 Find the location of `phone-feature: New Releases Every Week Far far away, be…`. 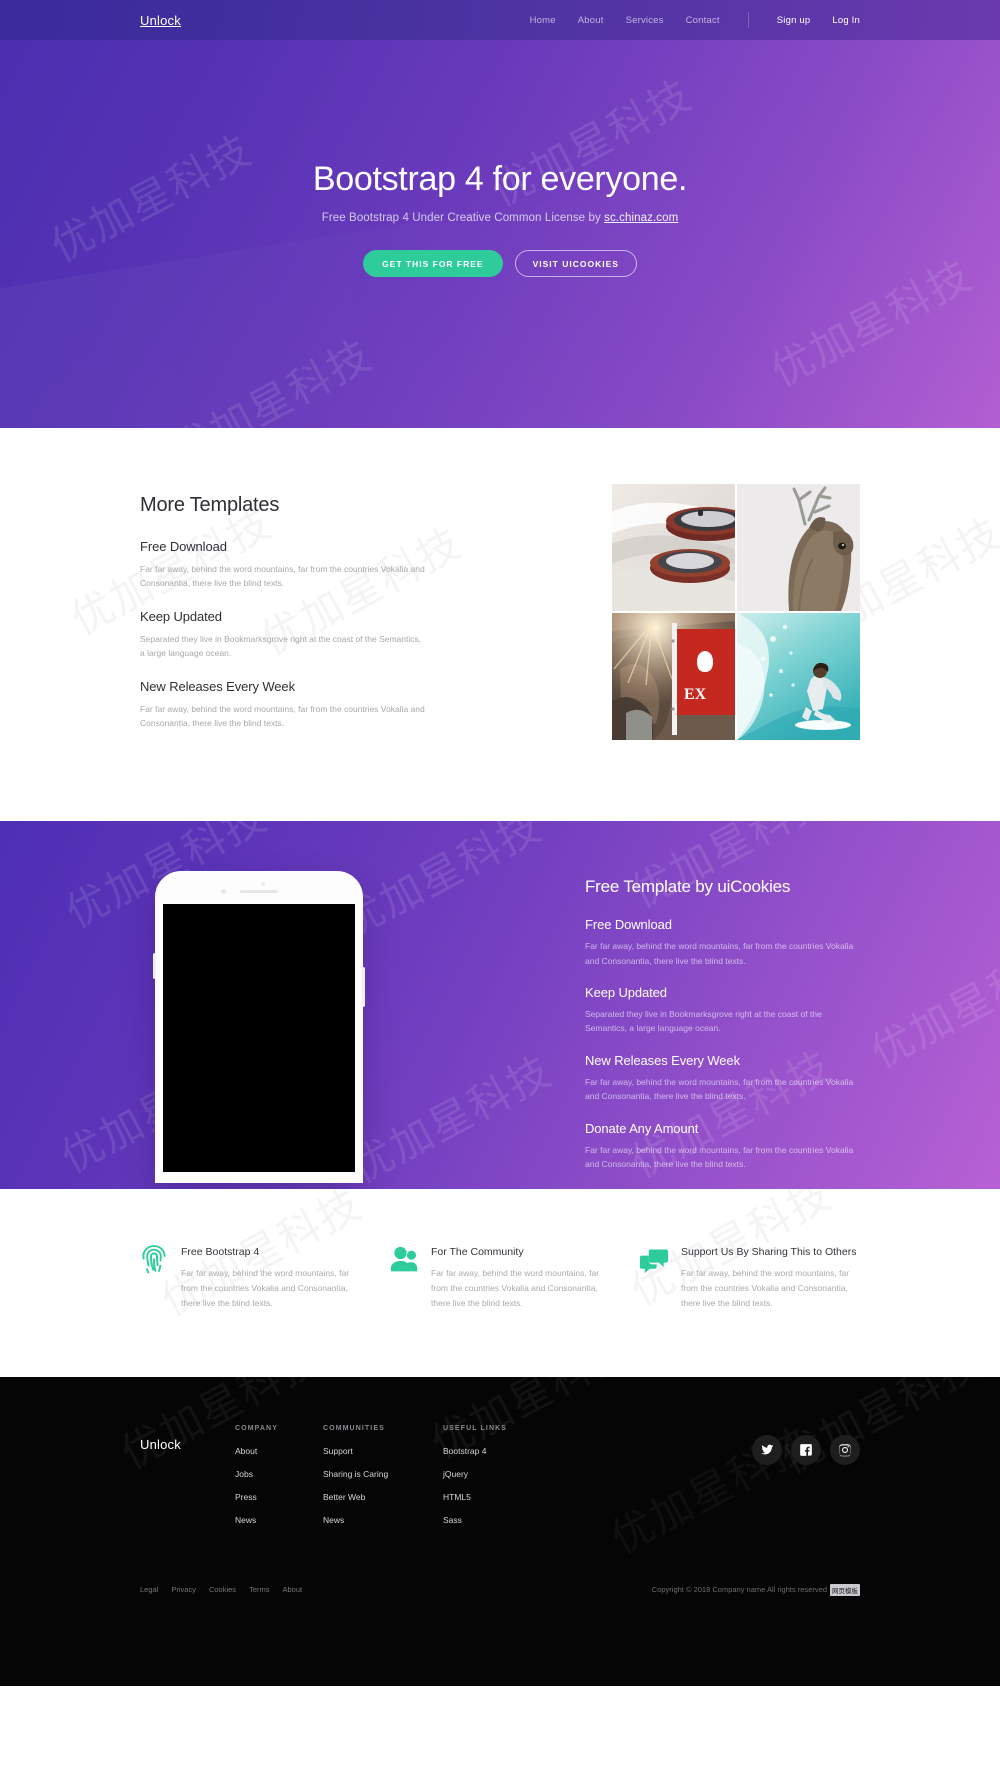

phone-feature: New Releases Every Week Far far away, be… is located at coordinates (722, 1078).